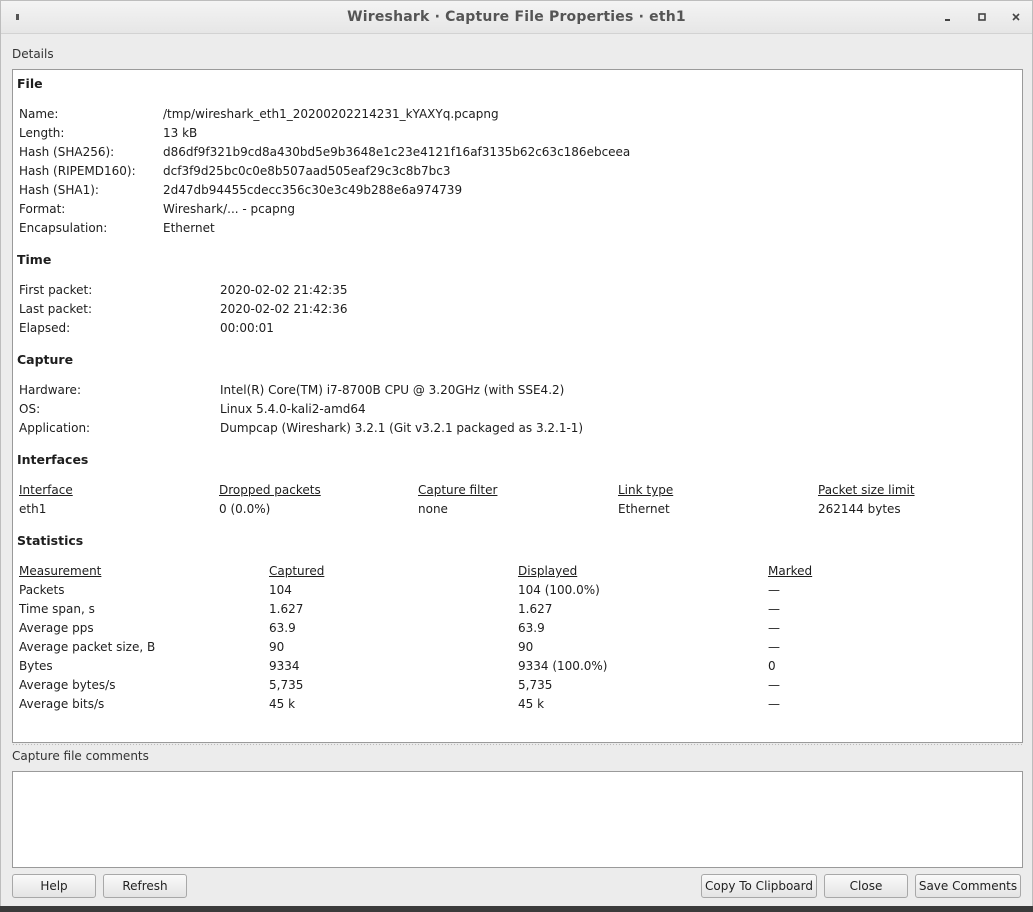 The image size is (1033, 912). Describe the element at coordinates (866, 490) in the screenshot. I see `interfaces-col-size-limit: Packet size limit` at that location.